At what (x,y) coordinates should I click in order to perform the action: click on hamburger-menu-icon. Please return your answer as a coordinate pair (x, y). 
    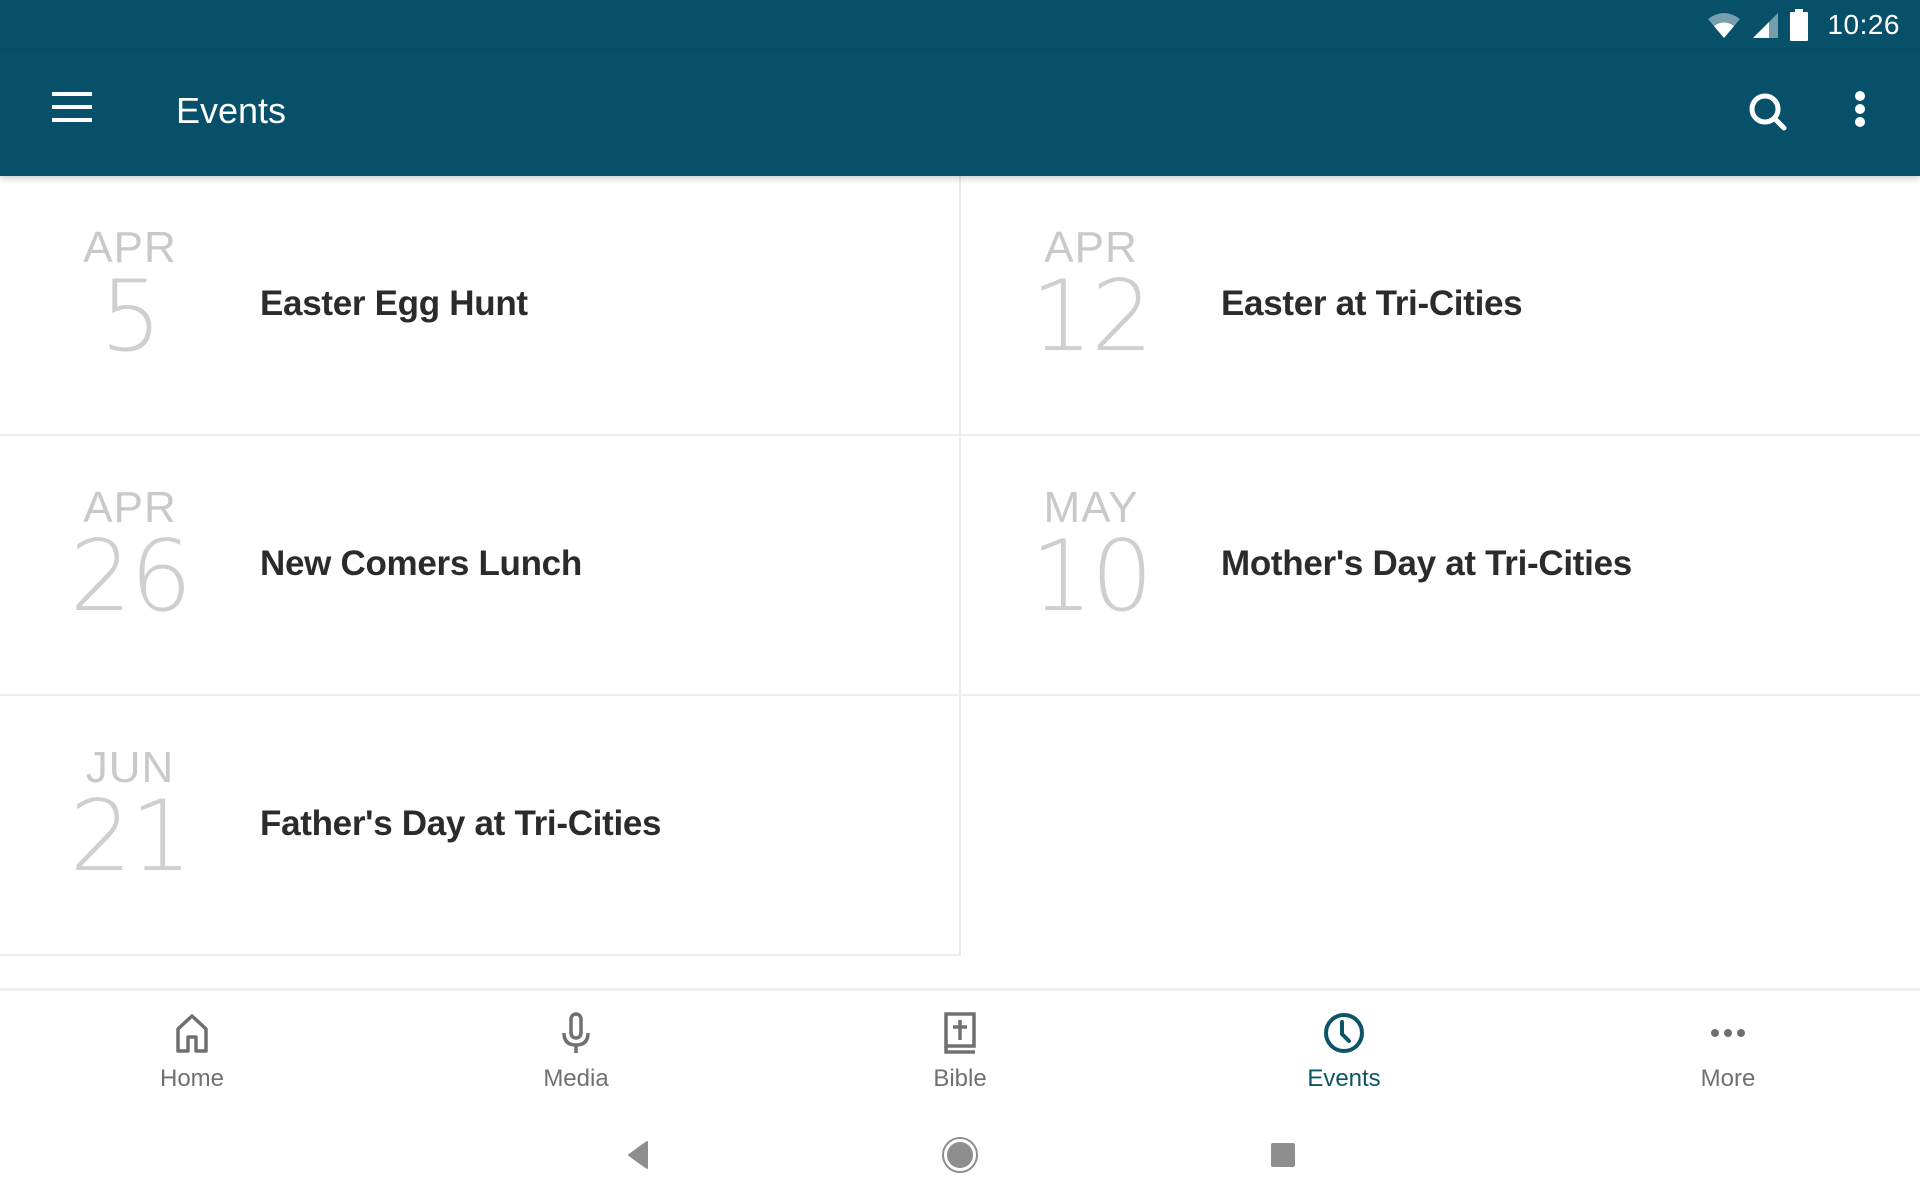
    Looking at the image, I should click on (72, 107).